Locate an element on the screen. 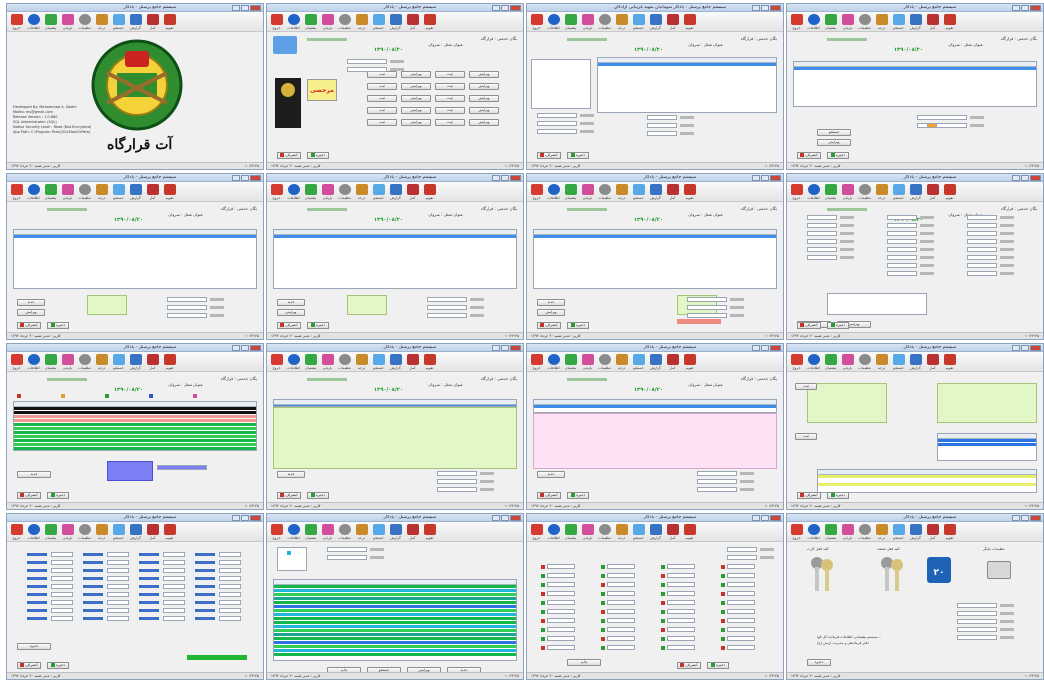  table-row is located at coordinates (395, 655).